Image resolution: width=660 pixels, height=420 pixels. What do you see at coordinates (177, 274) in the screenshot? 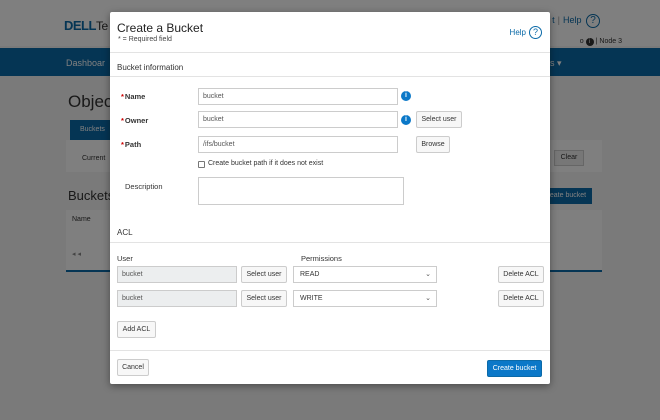
I see `acl-row-1-user-input: bucket` at bounding box center [177, 274].